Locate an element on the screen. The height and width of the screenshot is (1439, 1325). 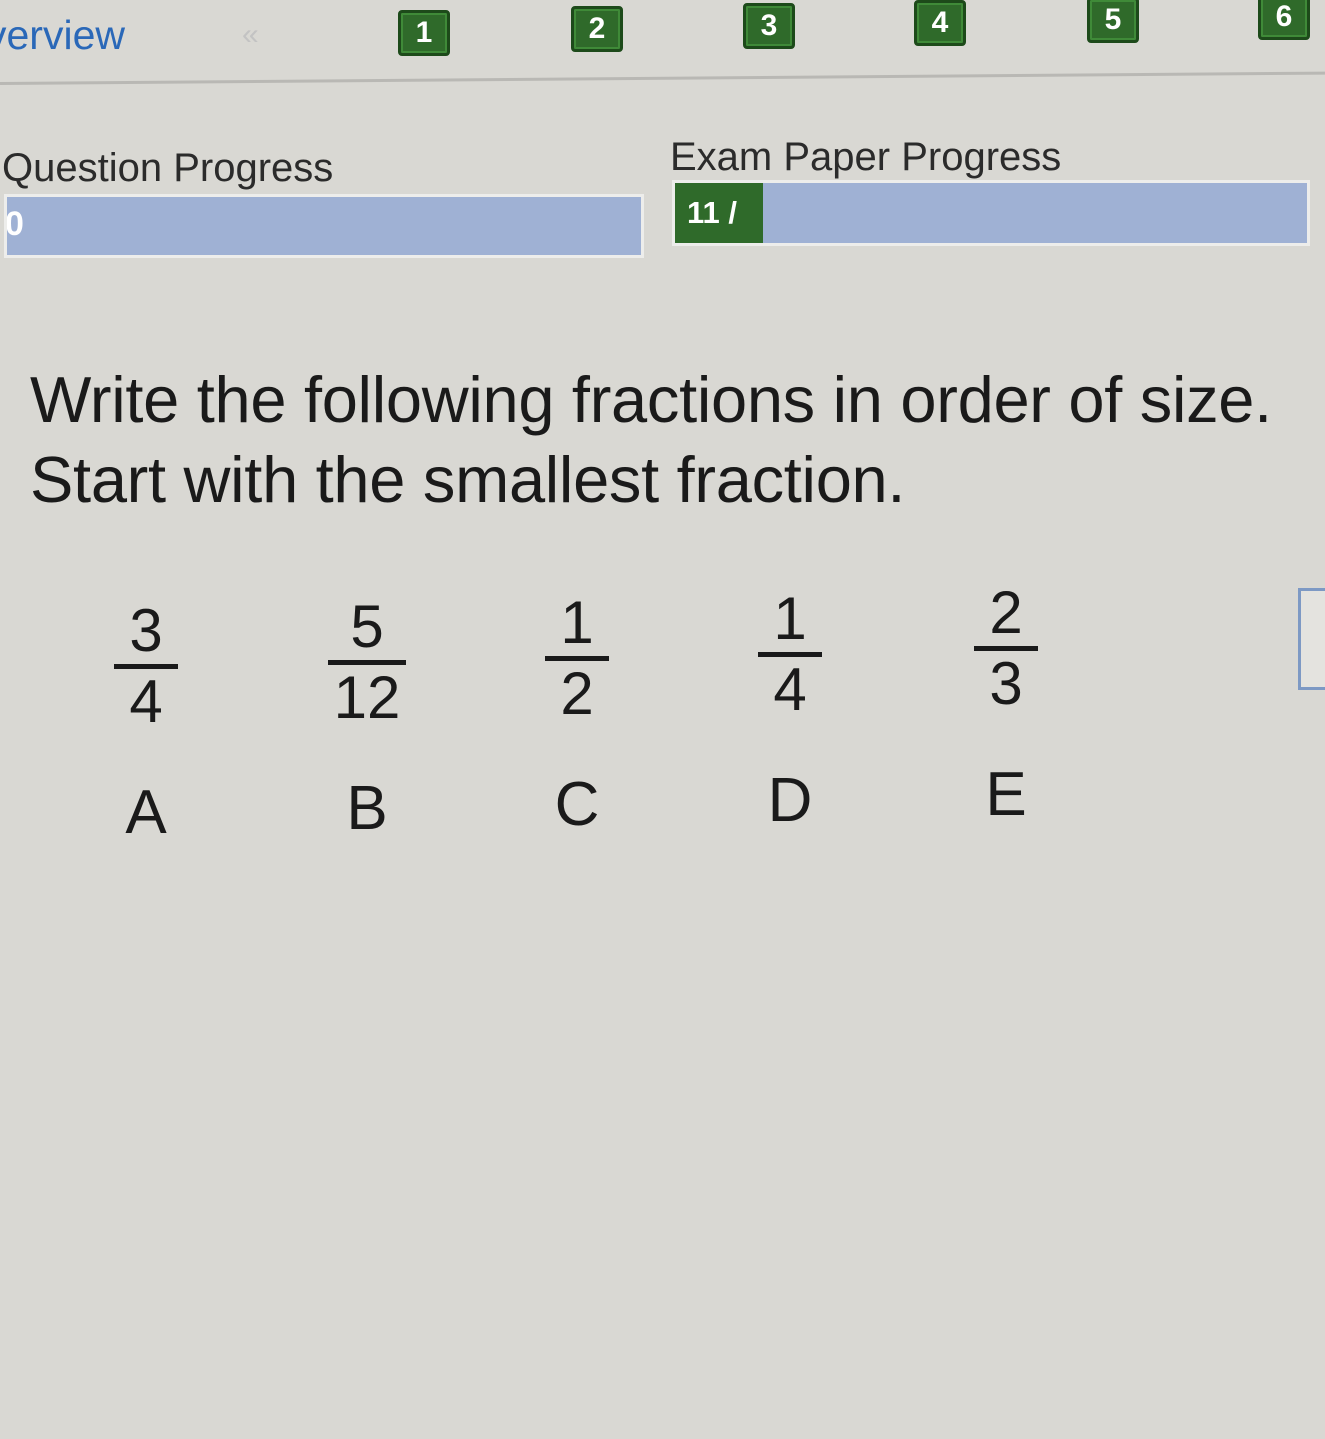
fraction-denominator: 12 is located at coordinates (367, 697).